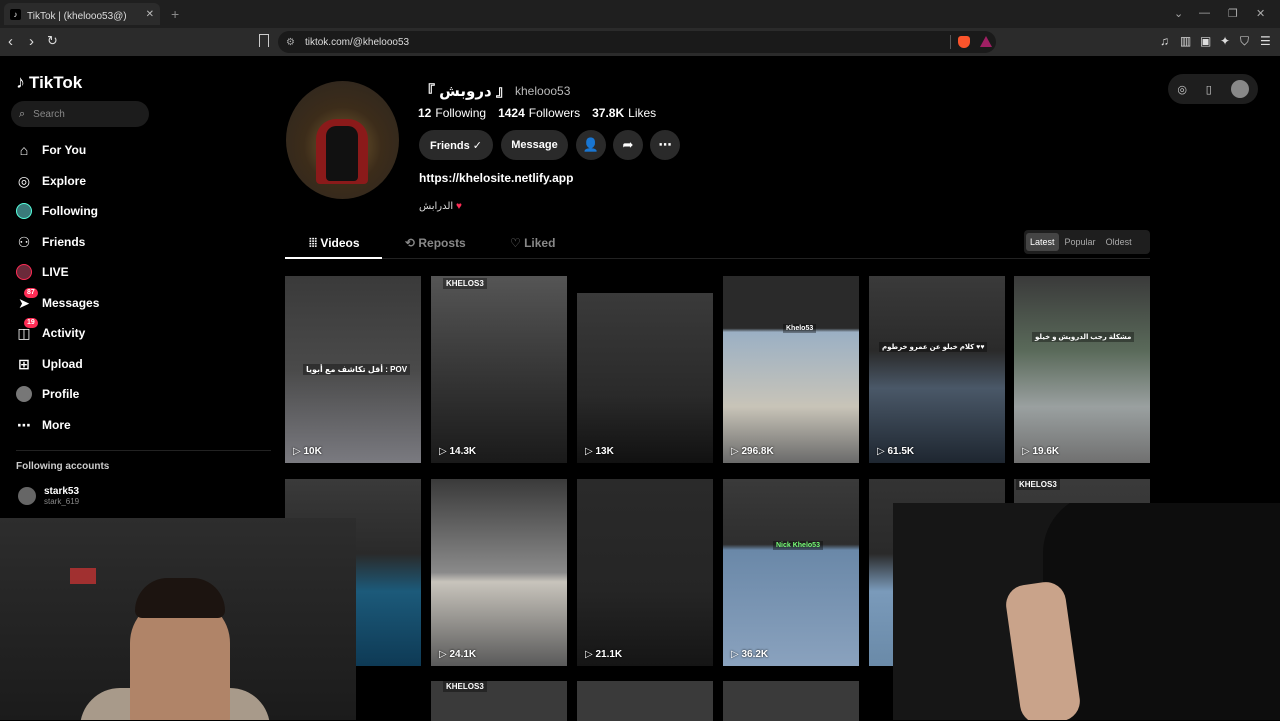 This screenshot has width=1280, height=721. What do you see at coordinates (986, 41) in the screenshot?
I see `brave-rewards-icon` at bounding box center [986, 41].